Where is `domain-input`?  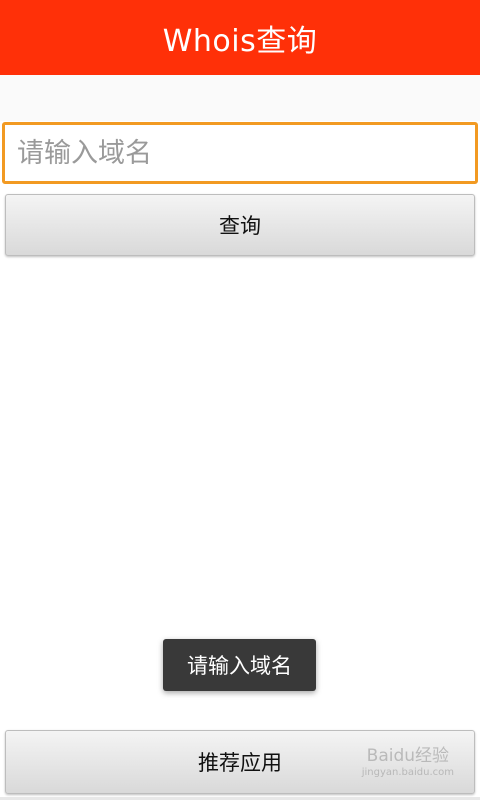 domain-input is located at coordinates (240, 153).